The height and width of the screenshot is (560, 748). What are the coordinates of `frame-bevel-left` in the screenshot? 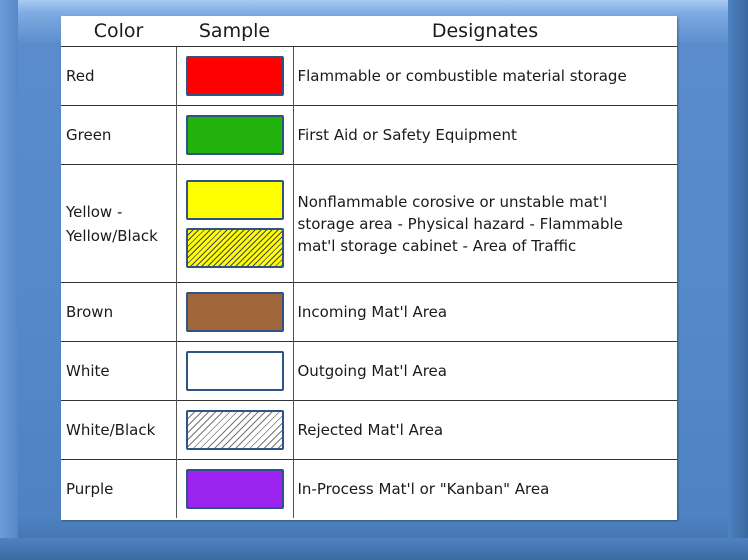 It's located at (9, 280).